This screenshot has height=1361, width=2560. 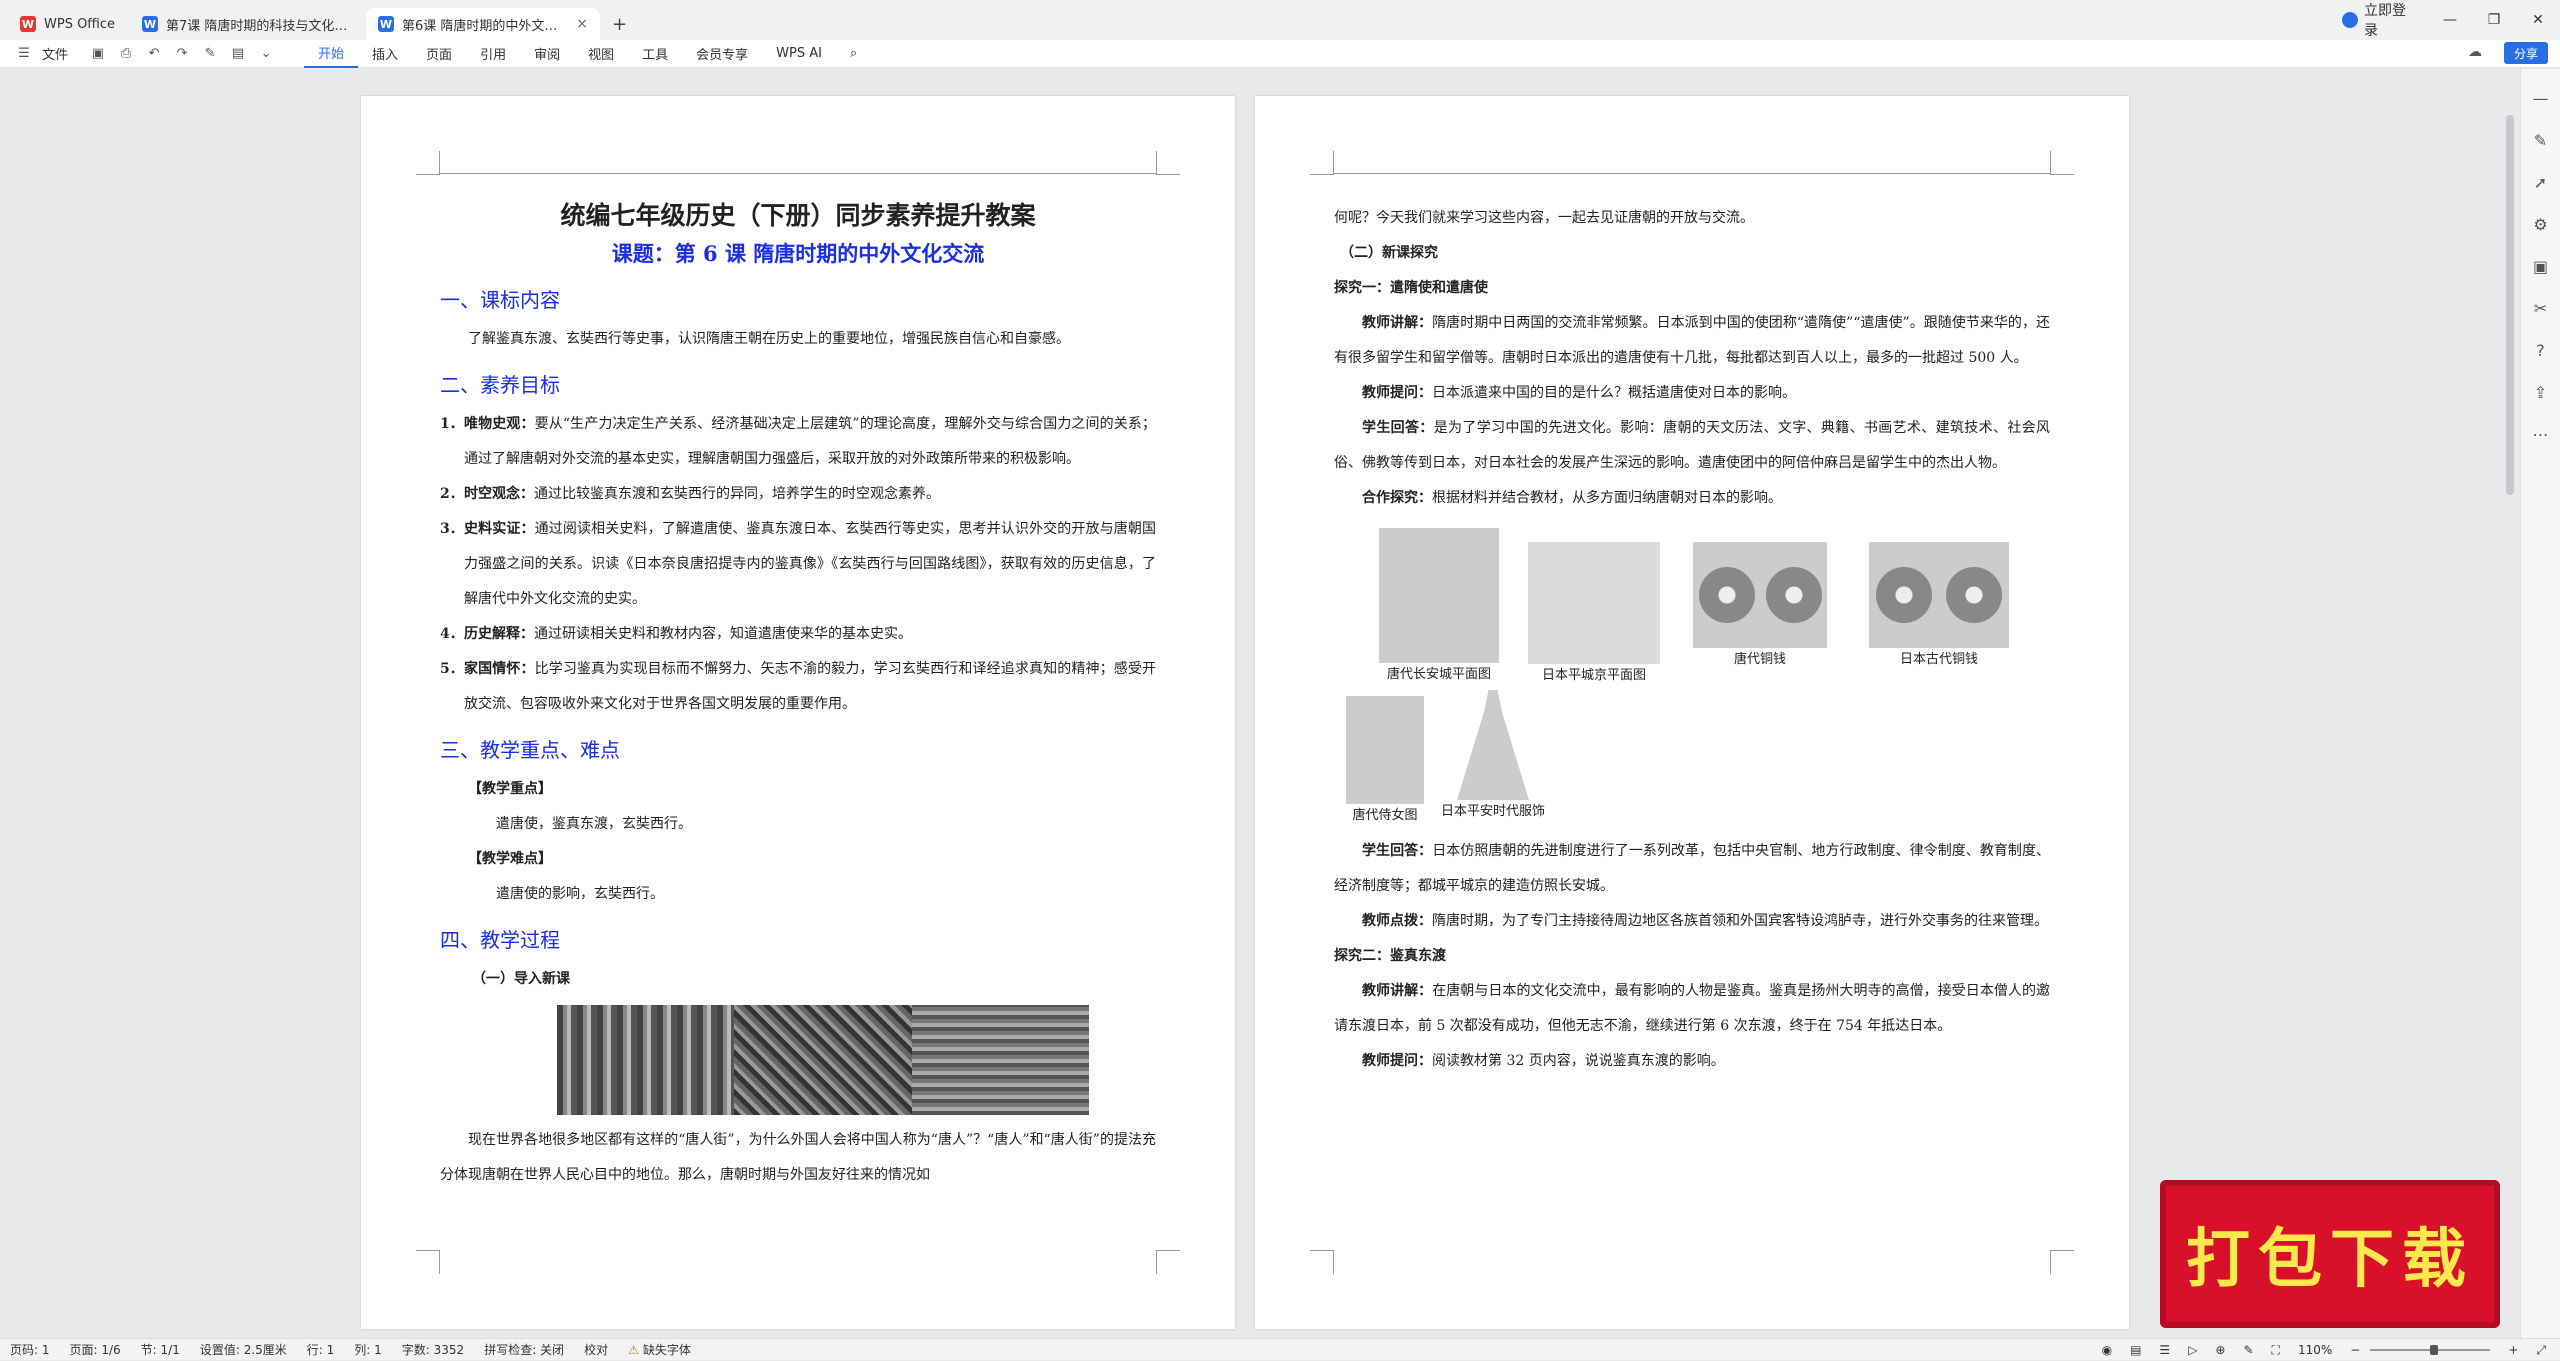 I want to click on search-icon: ⌕, so click(x=853, y=54).